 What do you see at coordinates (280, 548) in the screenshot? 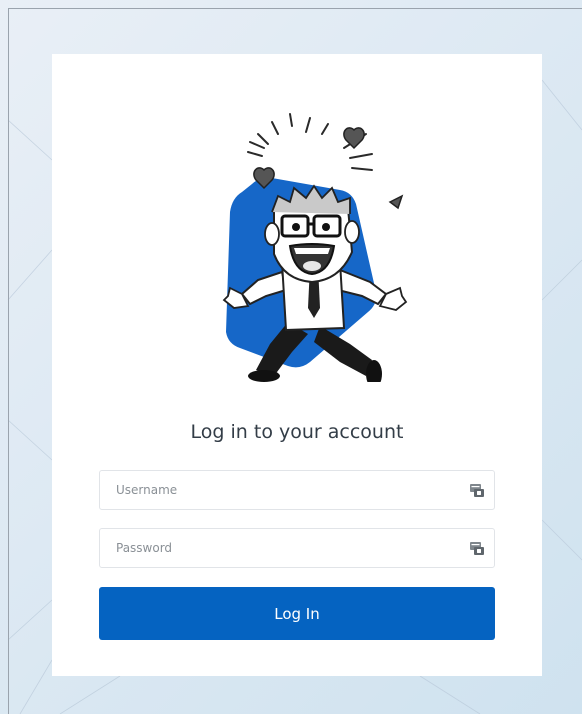
I see `password-input` at bounding box center [280, 548].